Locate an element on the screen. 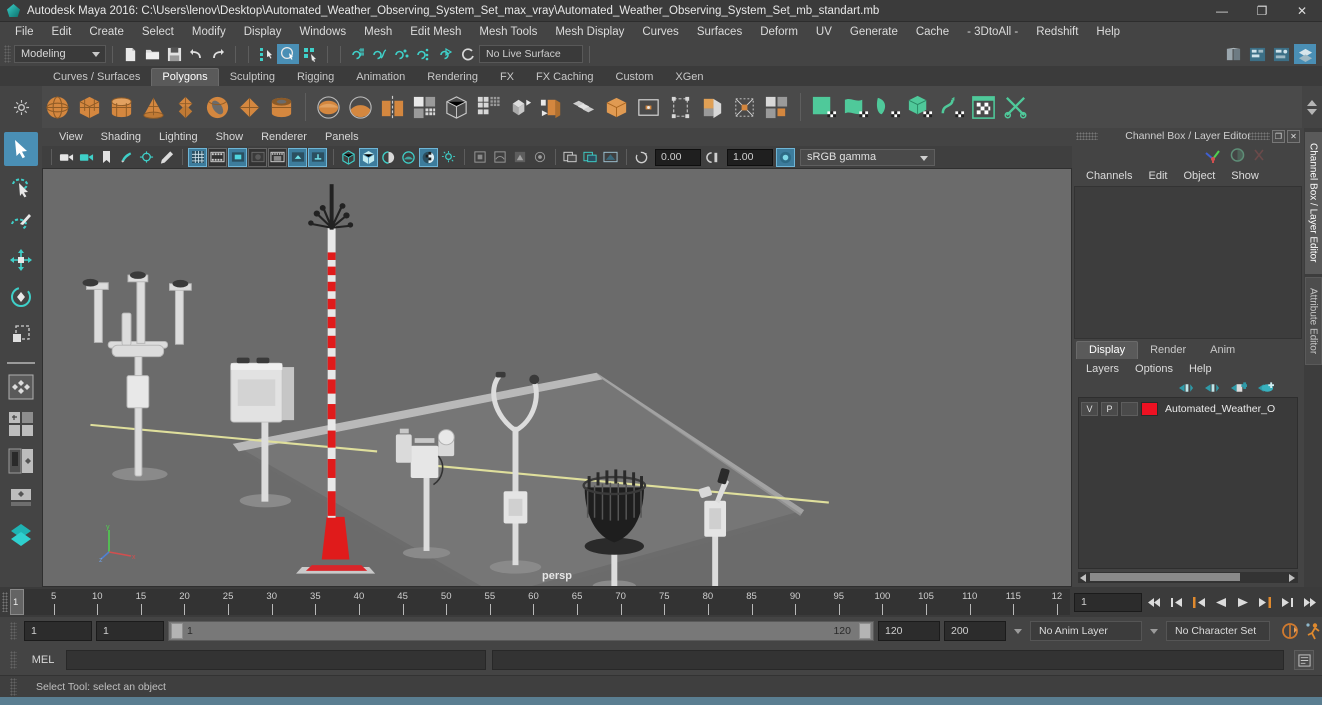  animation-end-field: 200 is located at coordinates (975, 631).